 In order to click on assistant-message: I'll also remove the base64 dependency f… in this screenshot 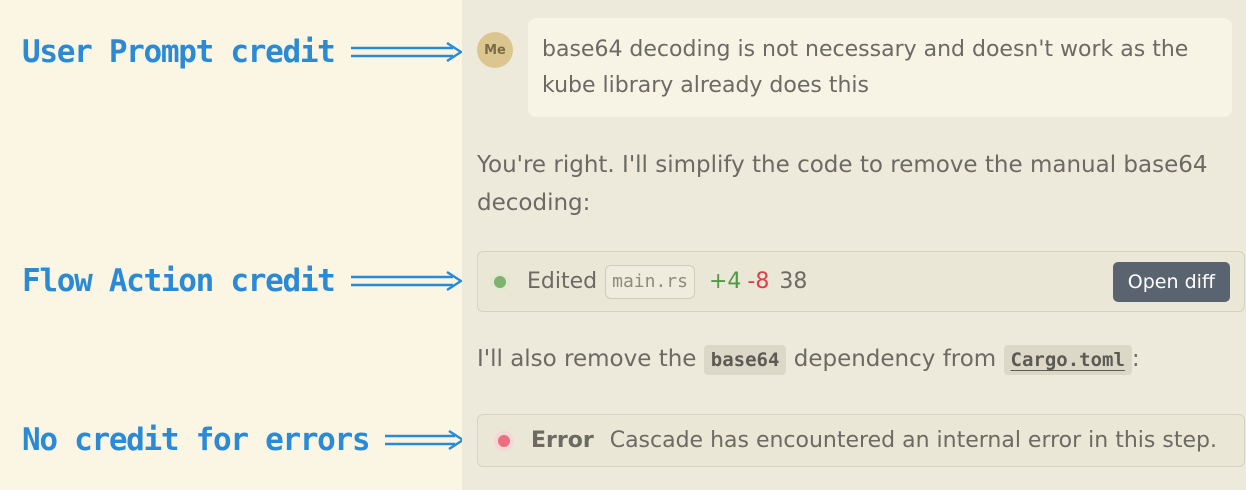, I will do `click(857, 359)`.